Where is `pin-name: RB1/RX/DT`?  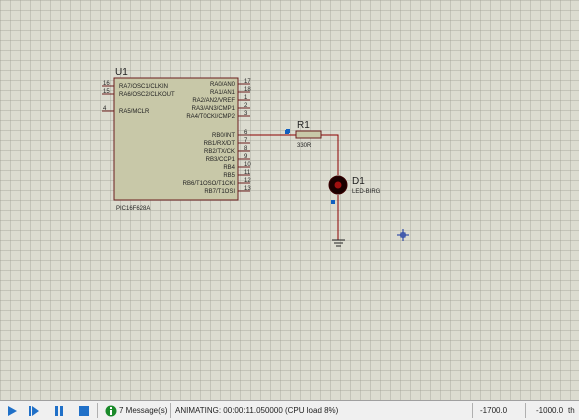
pin-name: RB1/RX/DT is located at coordinates (220, 144).